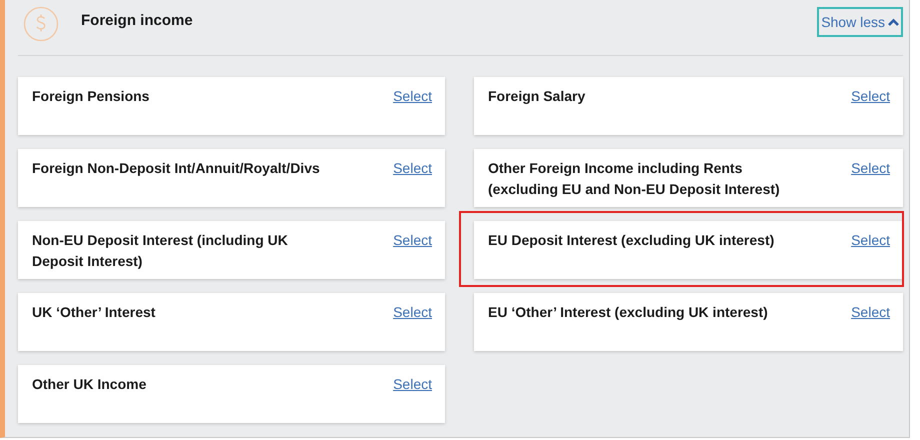  What do you see at coordinates (634, 179) in the screenshot?
I see `income-type-label: Other Foreign Income including Rents (excluding EU and Non-EU Deposit Interest)` at bounding box center [634, 179].